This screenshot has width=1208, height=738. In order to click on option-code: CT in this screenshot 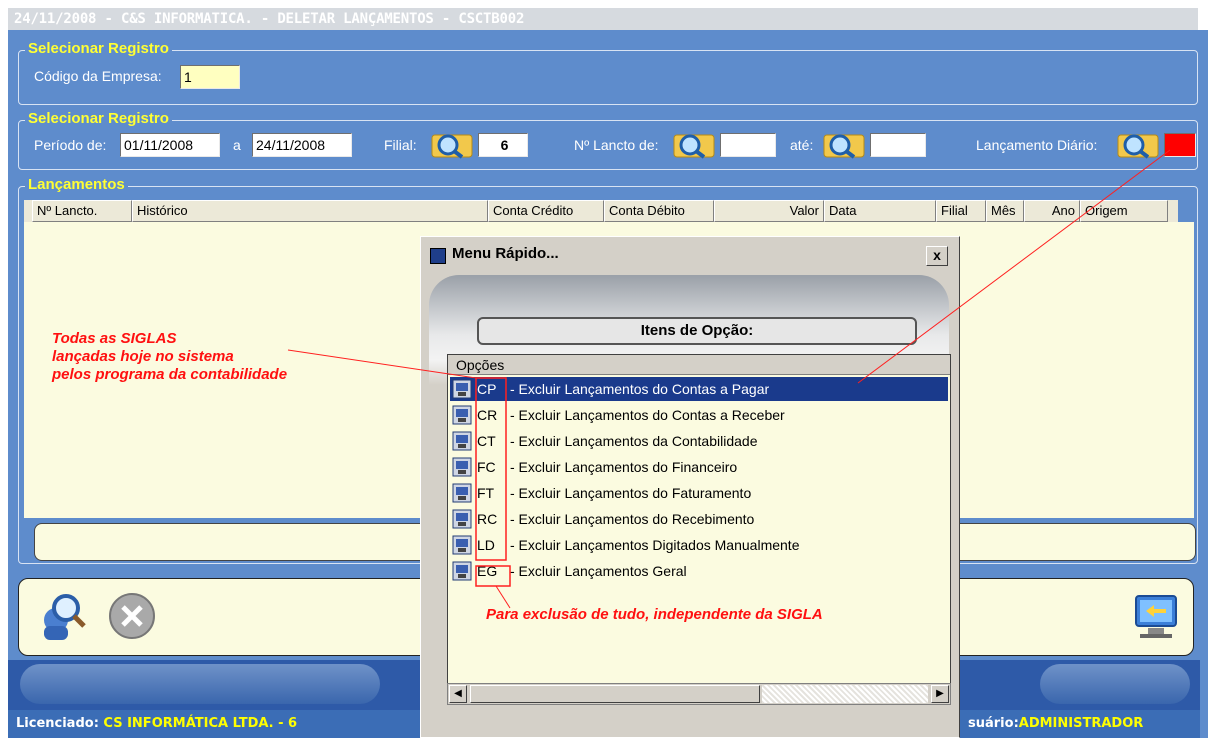, I will do `click(486, 441)`.